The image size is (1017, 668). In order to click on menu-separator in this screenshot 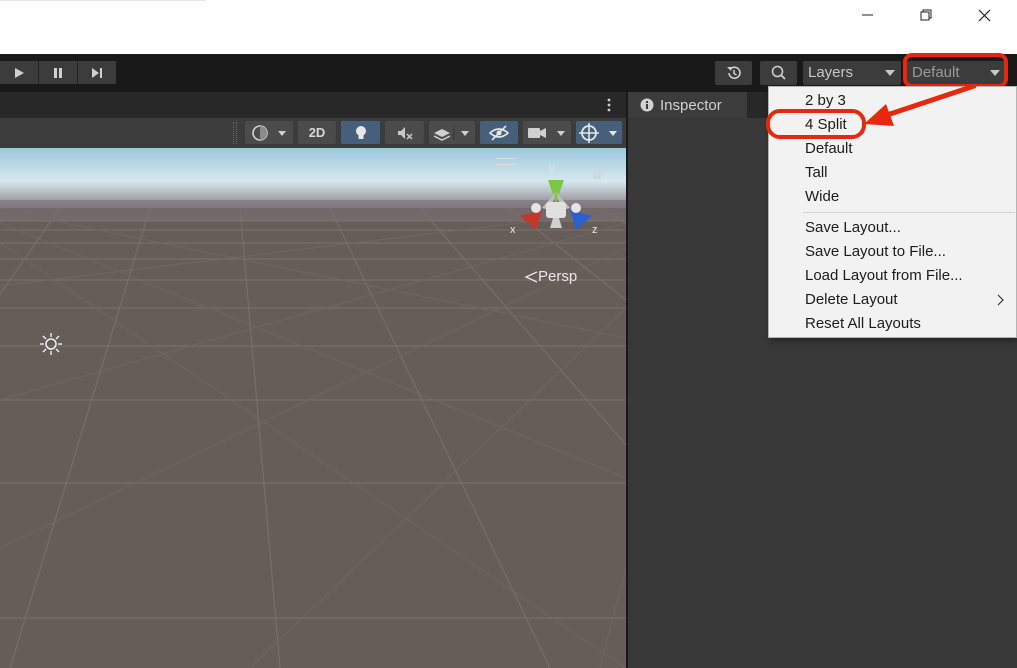, I will do `click(909, 212)`.